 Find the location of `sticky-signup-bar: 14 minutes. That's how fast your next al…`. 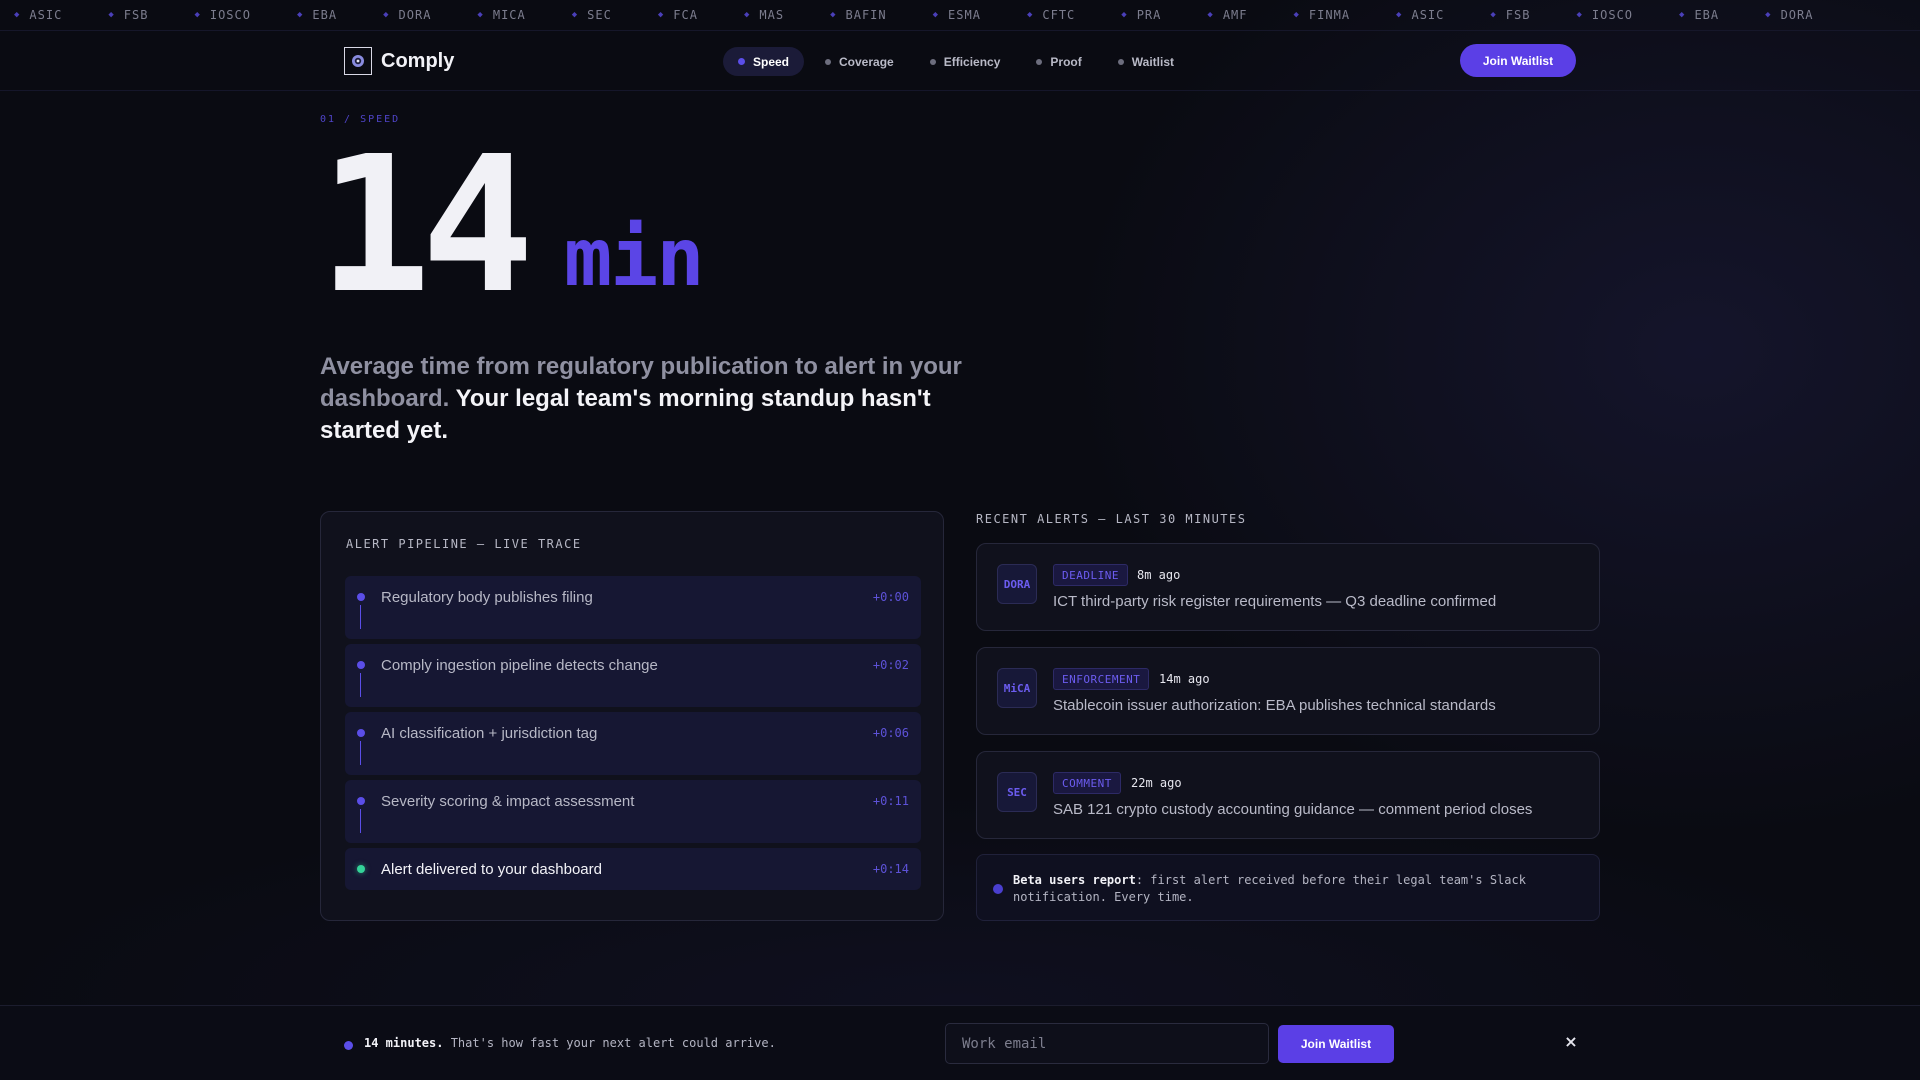

sticky-signup-bar: 14 minutes. That's how fast your next al… is located at coordinates (960, 1042).